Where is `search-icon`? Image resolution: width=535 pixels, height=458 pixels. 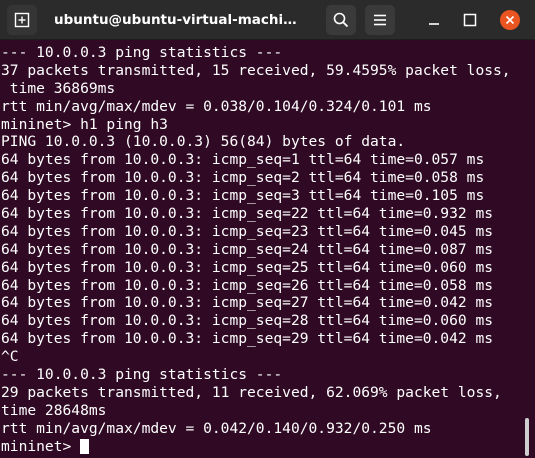
search-icon is located at coordinates (341, 20).